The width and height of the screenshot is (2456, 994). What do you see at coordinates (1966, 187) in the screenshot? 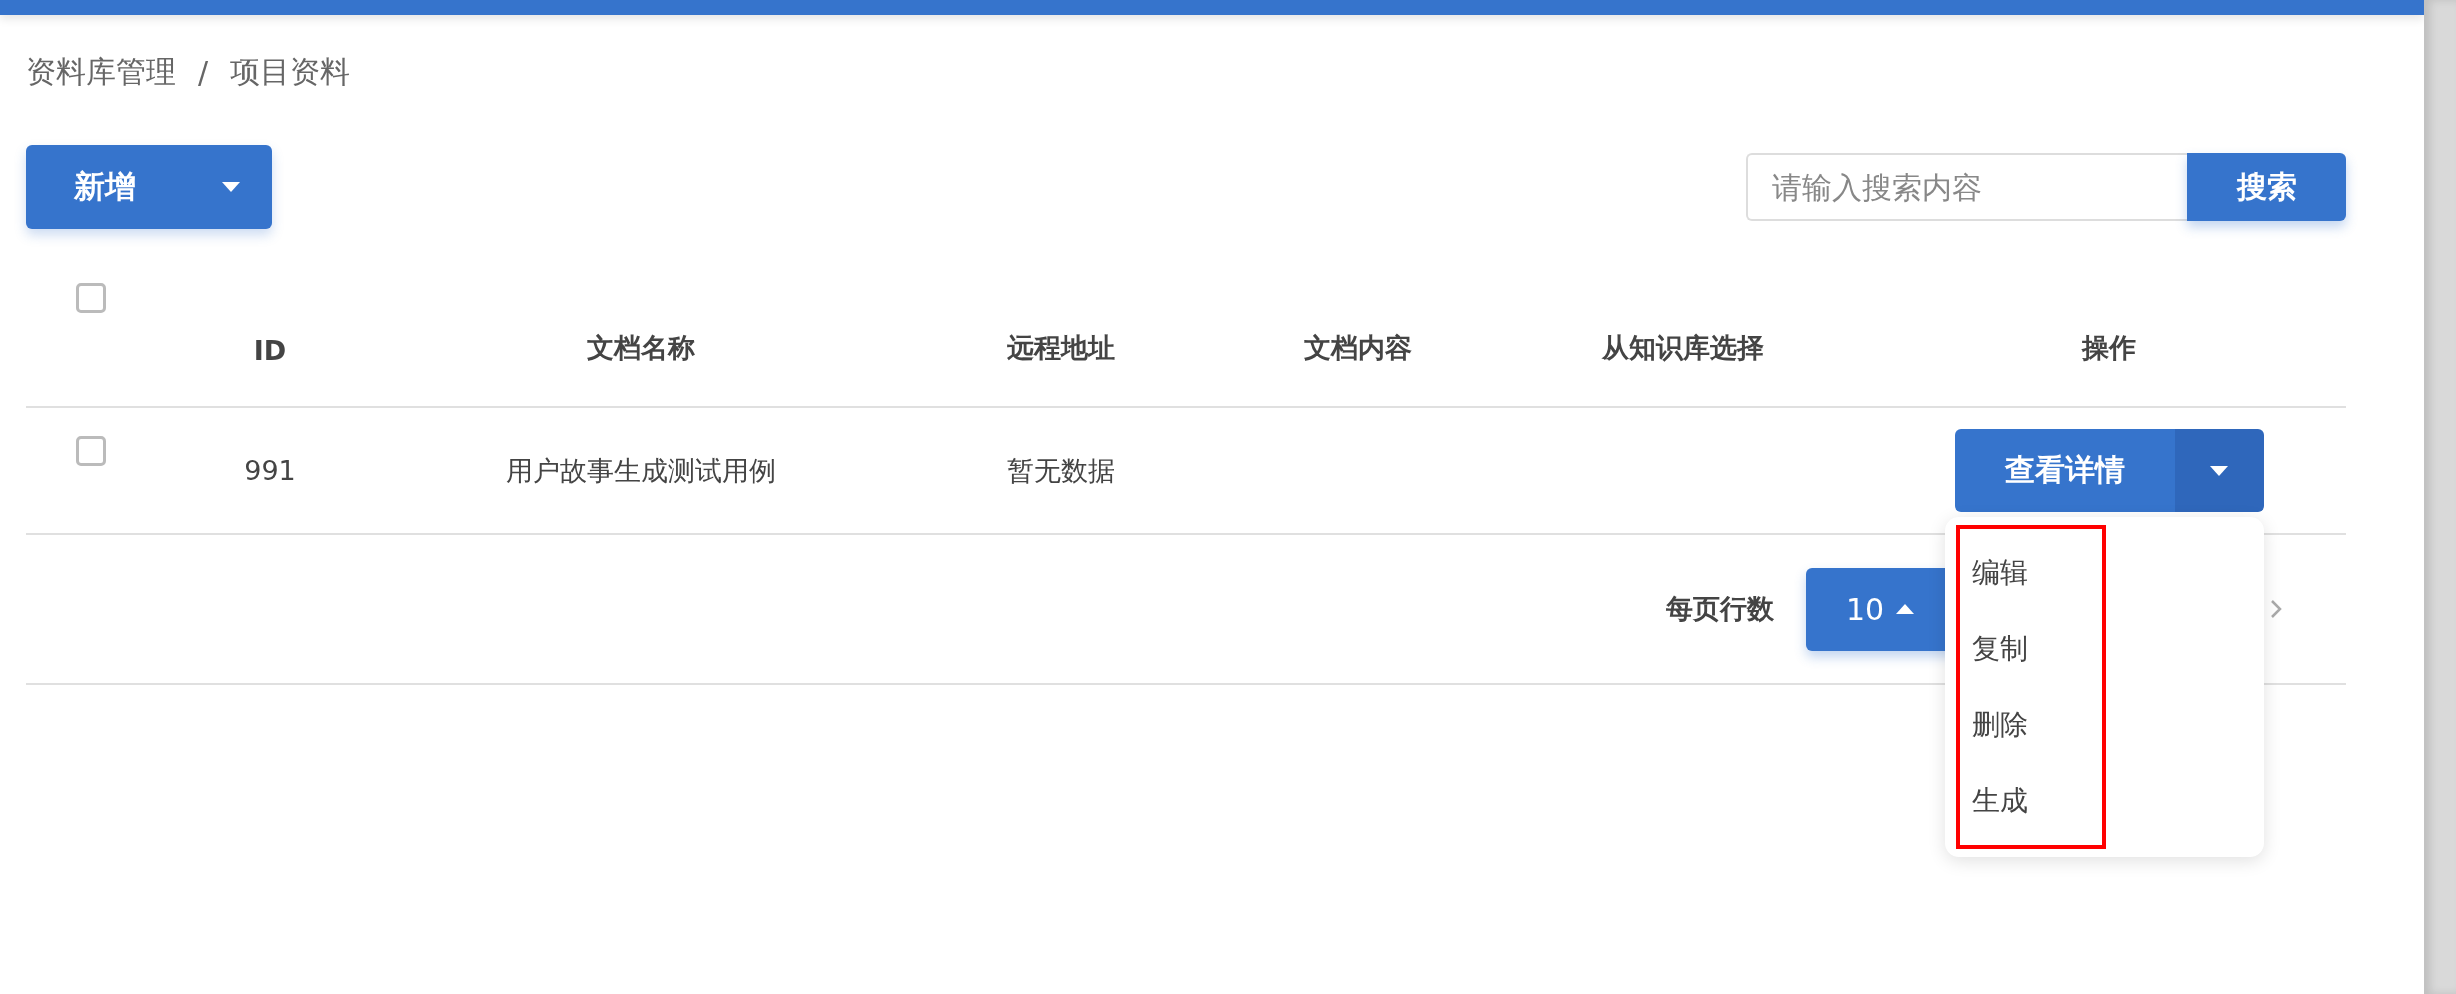
I see `search-field: 请输入搜索内容` at bounding box center [1966, 187].